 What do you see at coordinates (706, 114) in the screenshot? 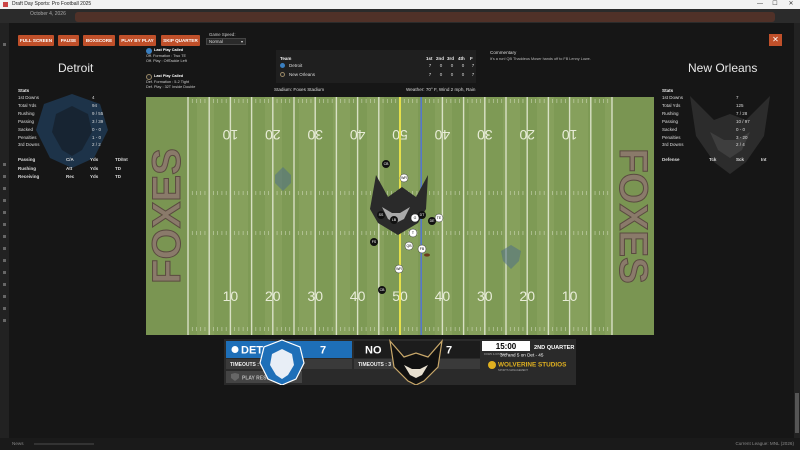
I see `stat-row: Rushing 7 / 28` at bounding box center [706, 114].